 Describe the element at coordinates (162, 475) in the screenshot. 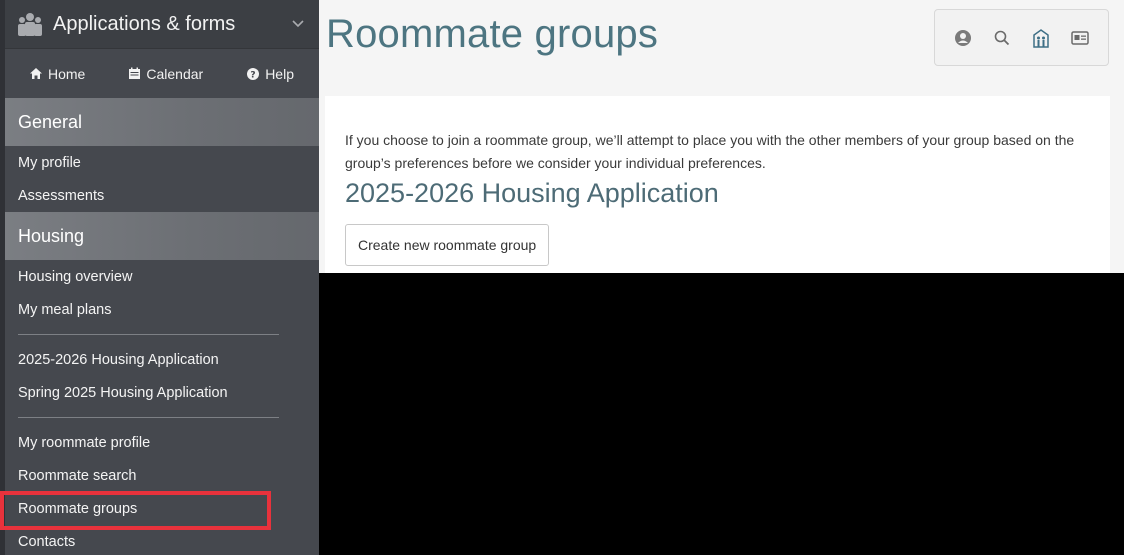

I see `sidebar-item-roommate-search: Roommate search` at that location.